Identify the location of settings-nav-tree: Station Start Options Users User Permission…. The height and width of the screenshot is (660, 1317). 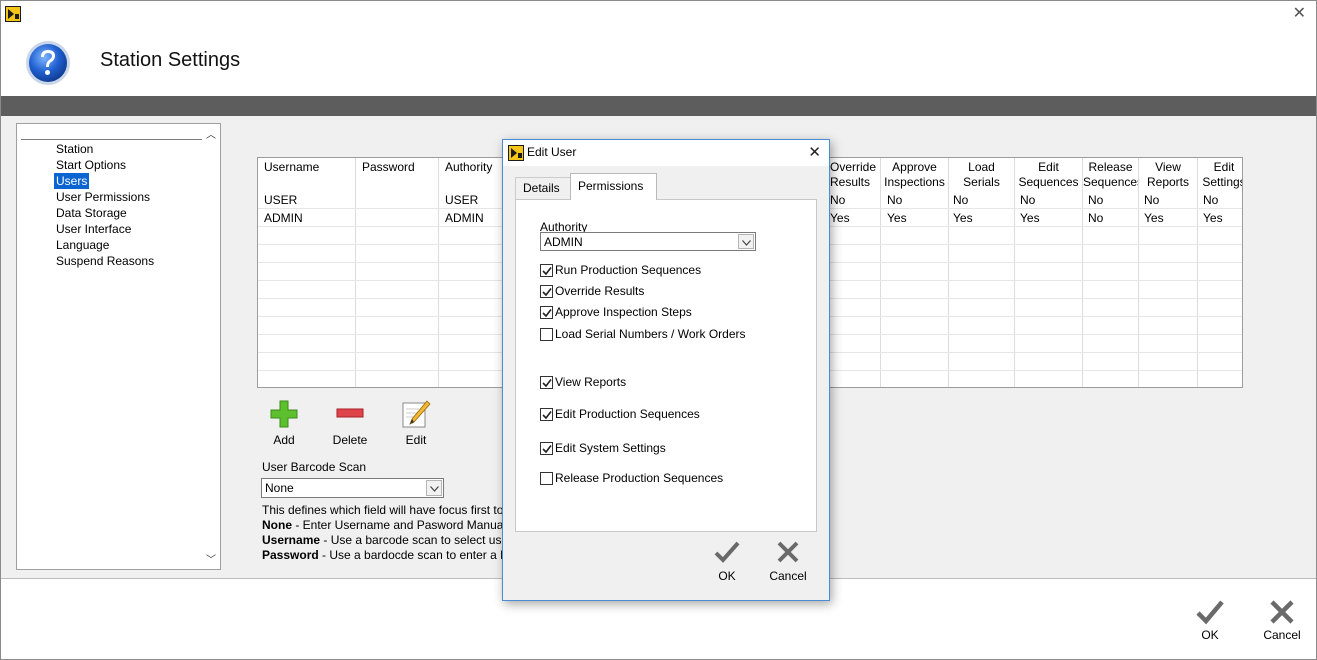
(118, 346).